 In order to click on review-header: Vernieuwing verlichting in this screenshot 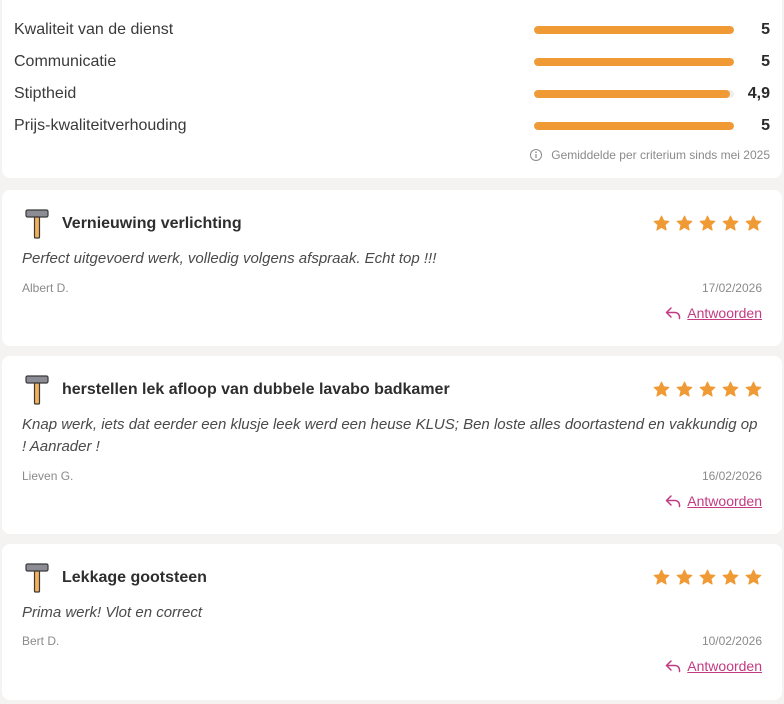, I will do `click(392, 225)`.